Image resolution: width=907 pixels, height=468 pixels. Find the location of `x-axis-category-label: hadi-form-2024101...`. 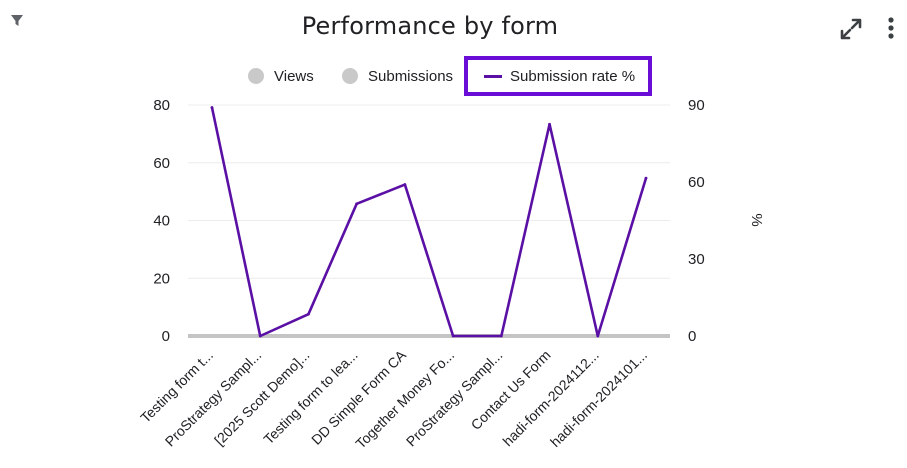

x-axis-category-label: hadi-form-2024101... is located at coordinates (598, 398).